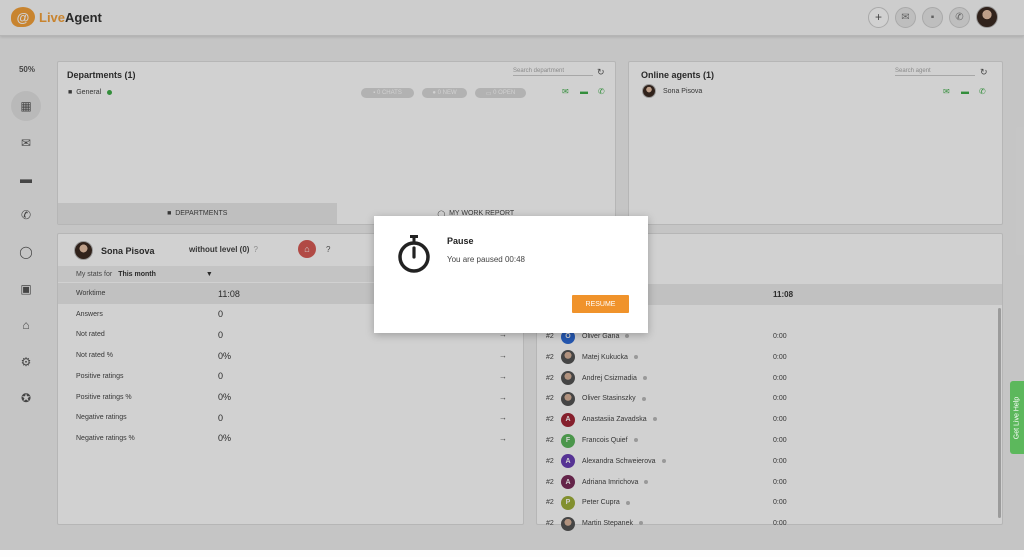 The height and width of the screenshot is (557, 1024). I want to click on bottom-strip, so click(512, 553).